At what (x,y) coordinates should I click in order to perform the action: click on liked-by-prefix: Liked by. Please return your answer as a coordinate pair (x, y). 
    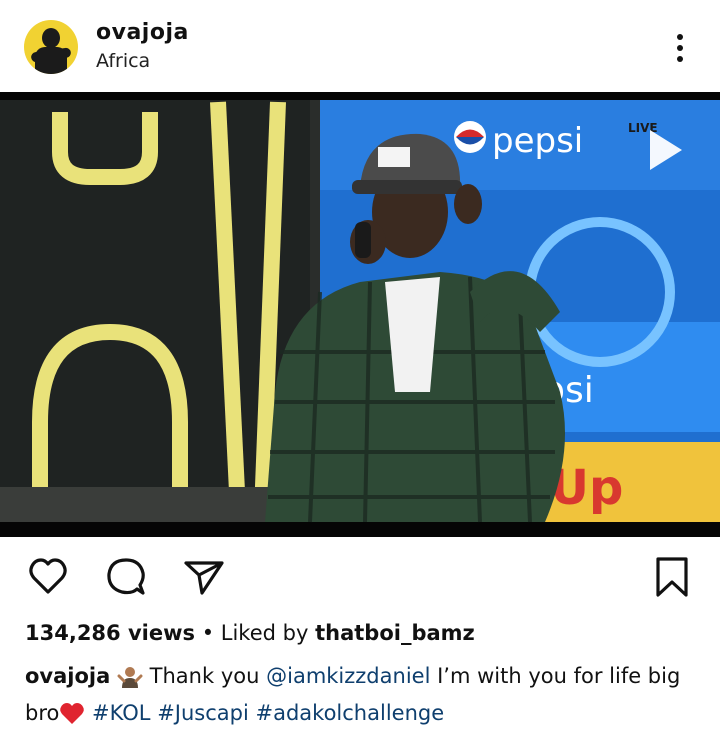
    Looking at the image, I should click on (264, 633).